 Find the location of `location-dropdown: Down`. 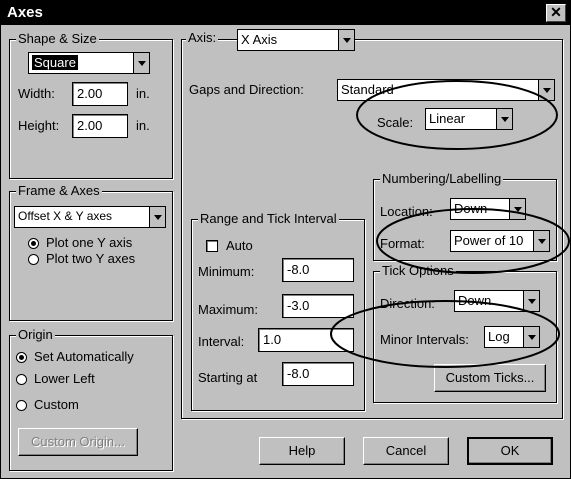

location-dropdown: Down is located at coordinates (488, 209).